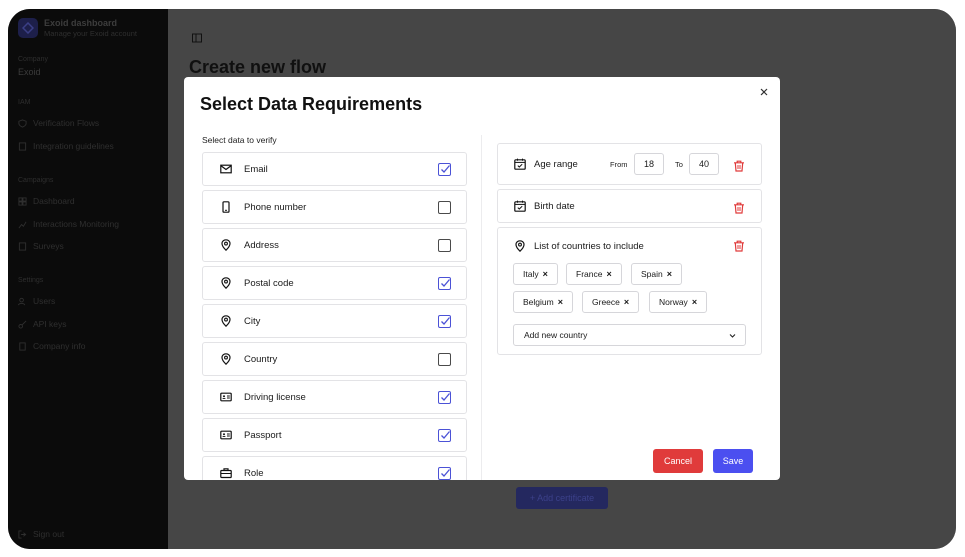  What do you see at coordinates (28, 28) in the screenshot?
I see `brand-logo-icon` at bounding box center [28, 28].